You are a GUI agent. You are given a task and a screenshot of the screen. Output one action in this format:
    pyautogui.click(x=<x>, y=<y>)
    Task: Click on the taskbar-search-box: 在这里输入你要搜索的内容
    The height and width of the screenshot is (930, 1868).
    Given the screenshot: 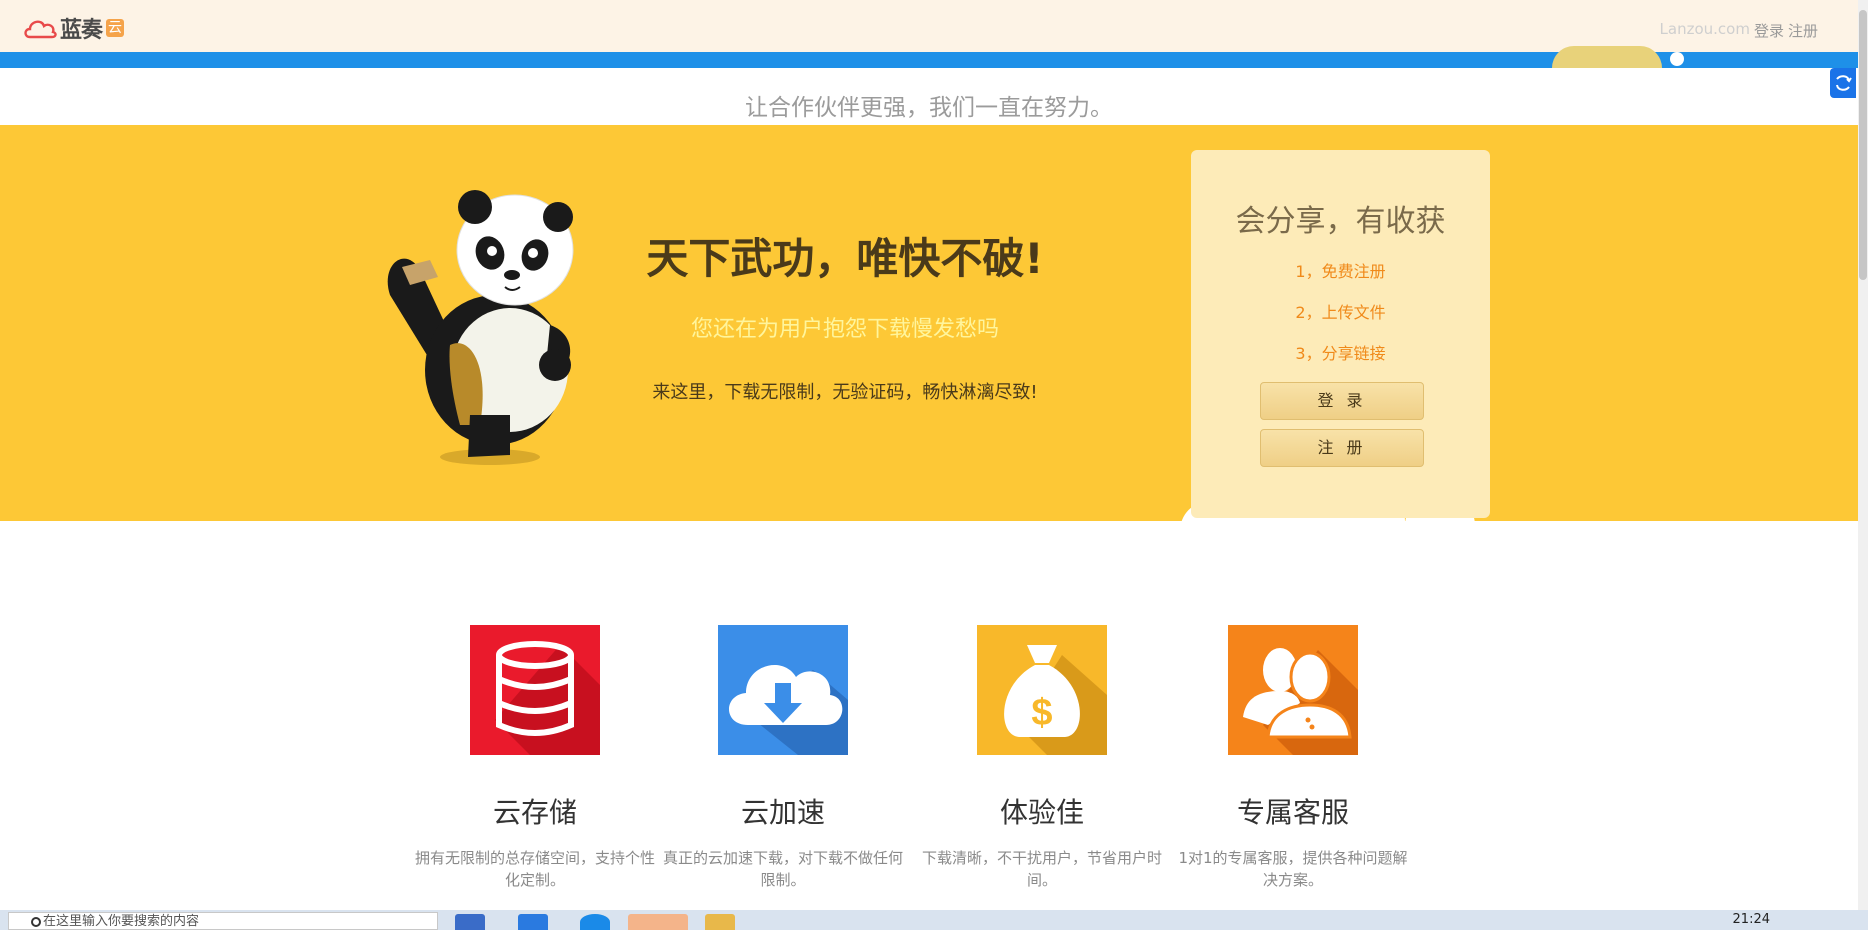 What is the action you would take?
    pyautogui.click(x=223, y=921)
    